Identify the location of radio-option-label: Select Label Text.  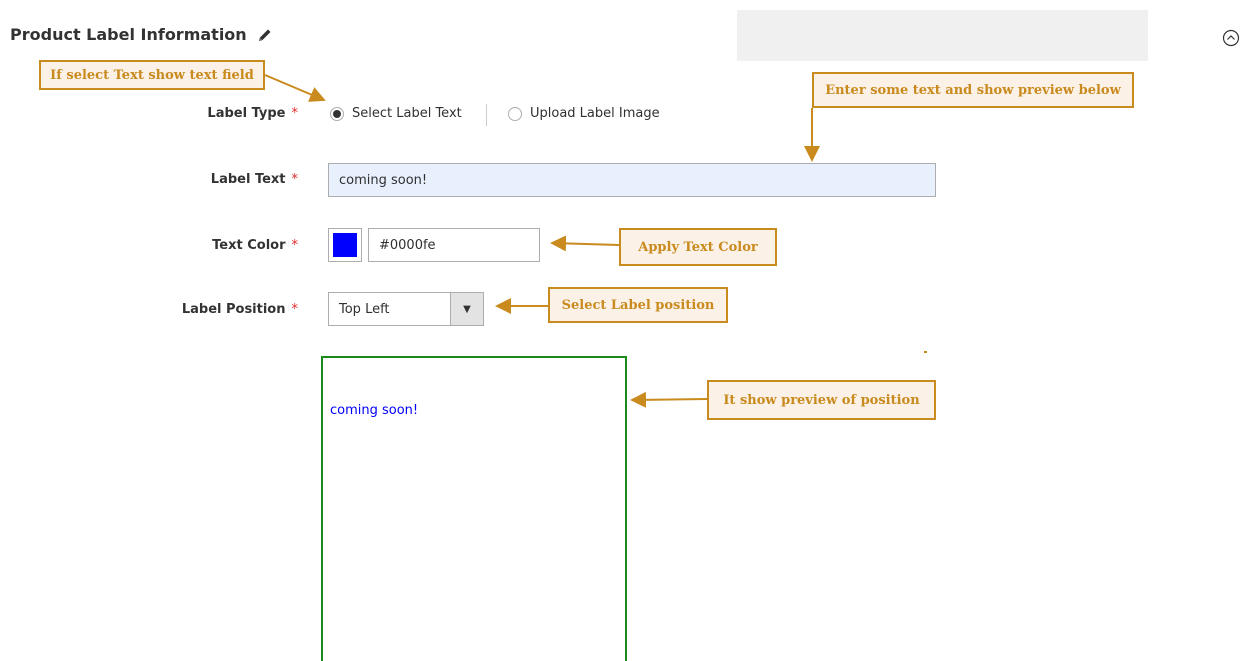
(407, 113).